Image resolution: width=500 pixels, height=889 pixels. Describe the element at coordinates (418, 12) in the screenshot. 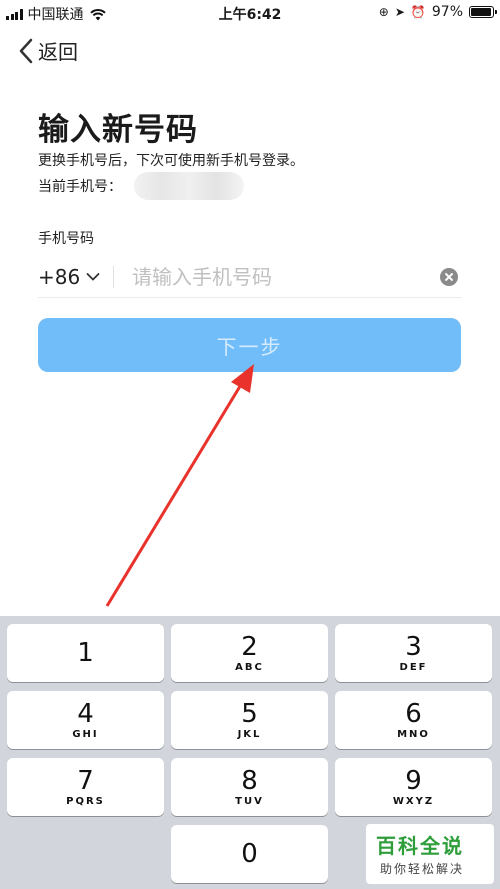

I see `alarm-icon: ⏰` at that location.